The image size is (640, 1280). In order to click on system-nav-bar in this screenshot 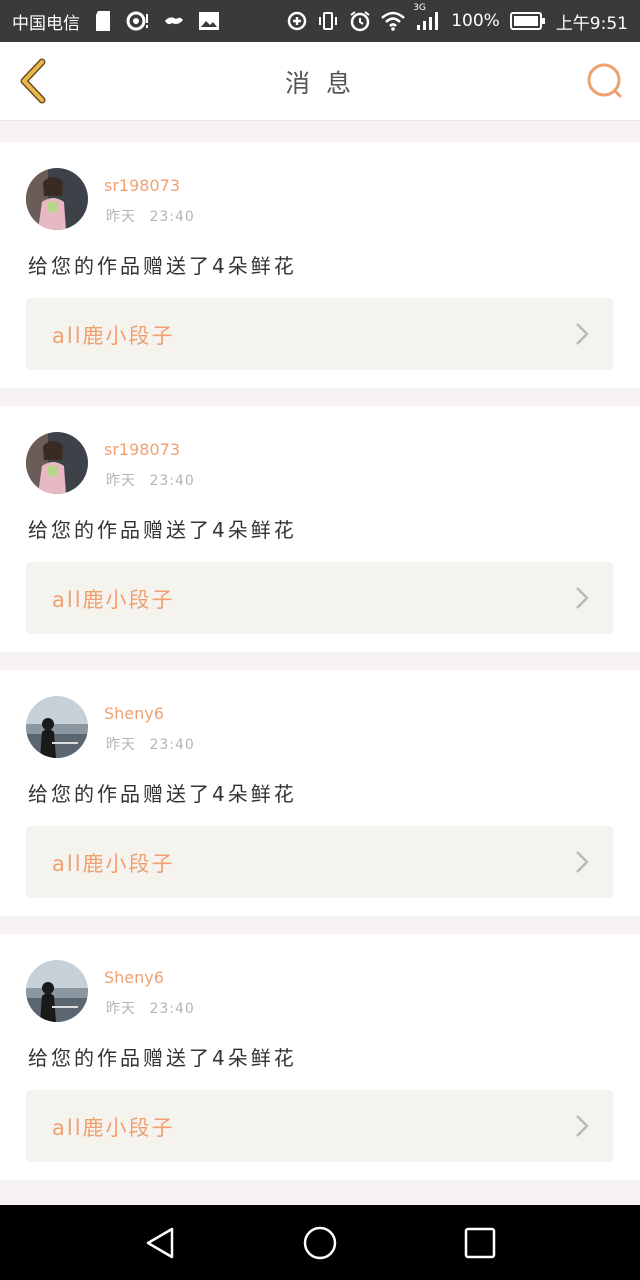, I will do `click(320, 1242)`.